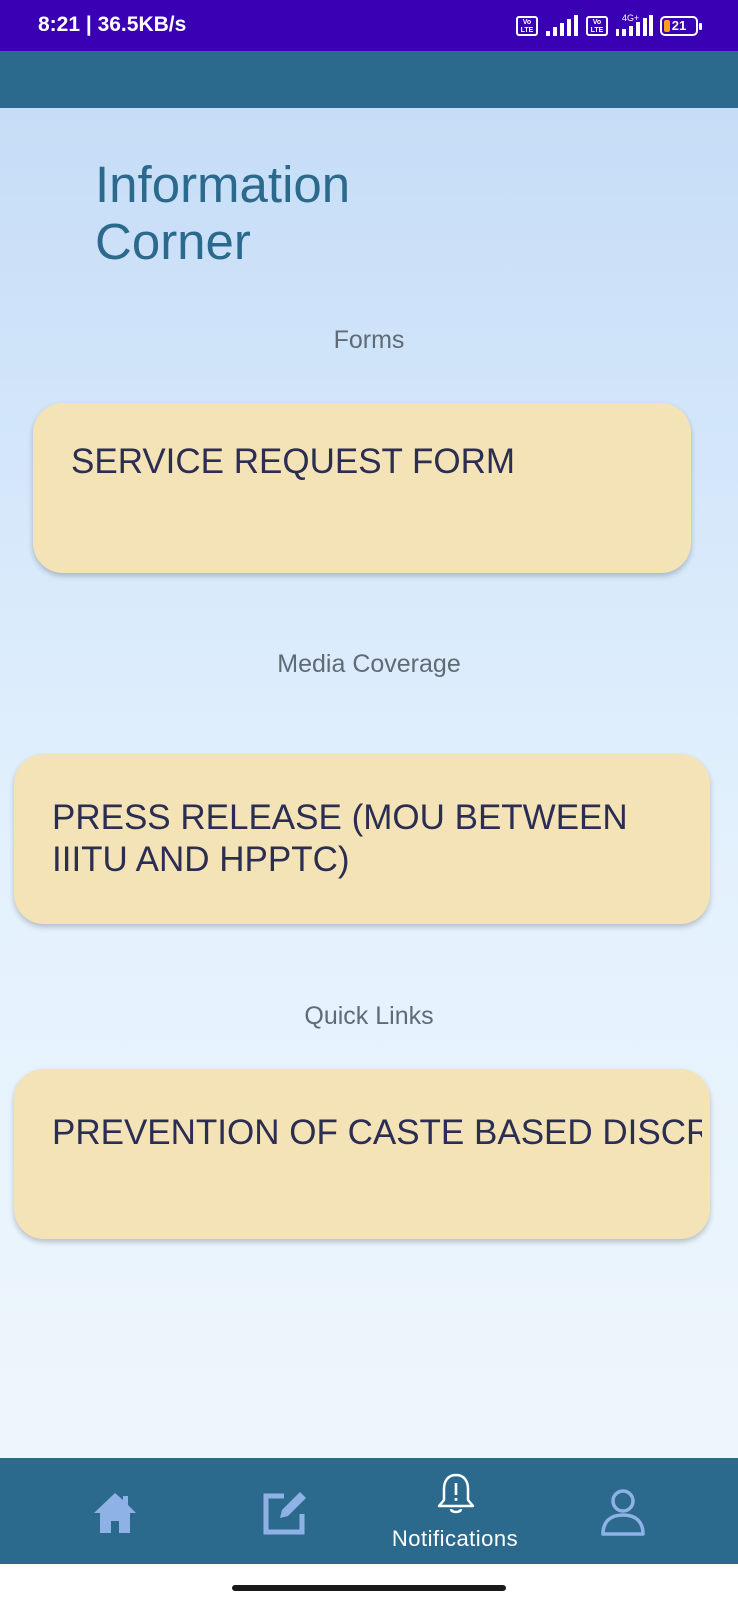 The image size is (738, 1600). I want to click on battery-level: 21, so click(679, 25).